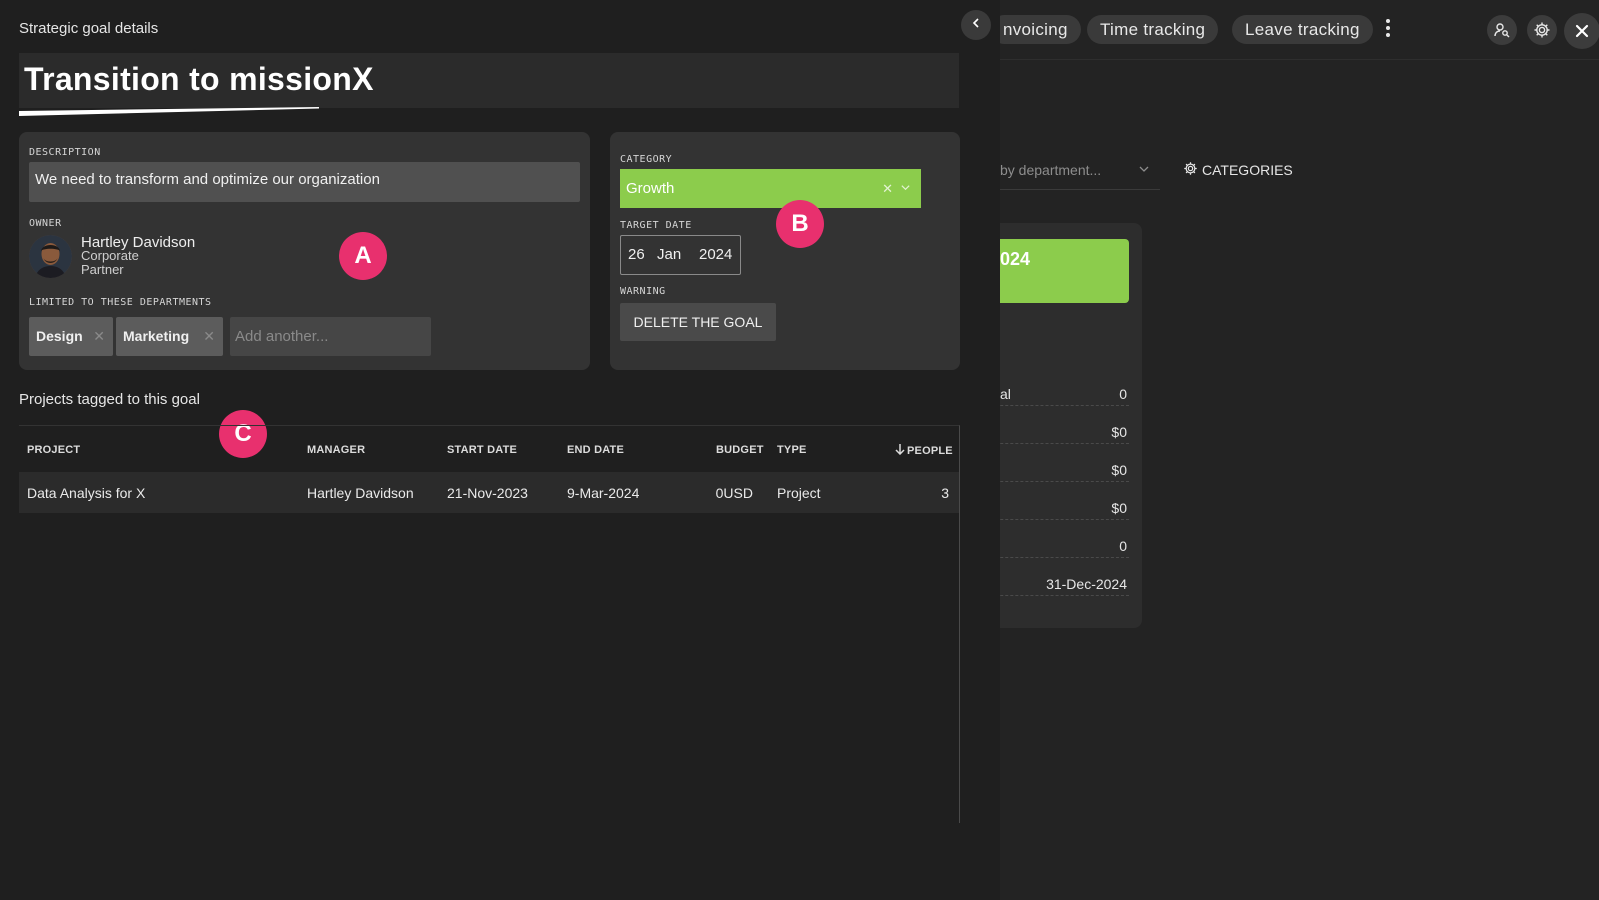 The height and width of the screenshot is (900, 1599). Describe the element at coordinates (363, 256) in the screenshot. I see `annotation-marker-a: A` at that location.